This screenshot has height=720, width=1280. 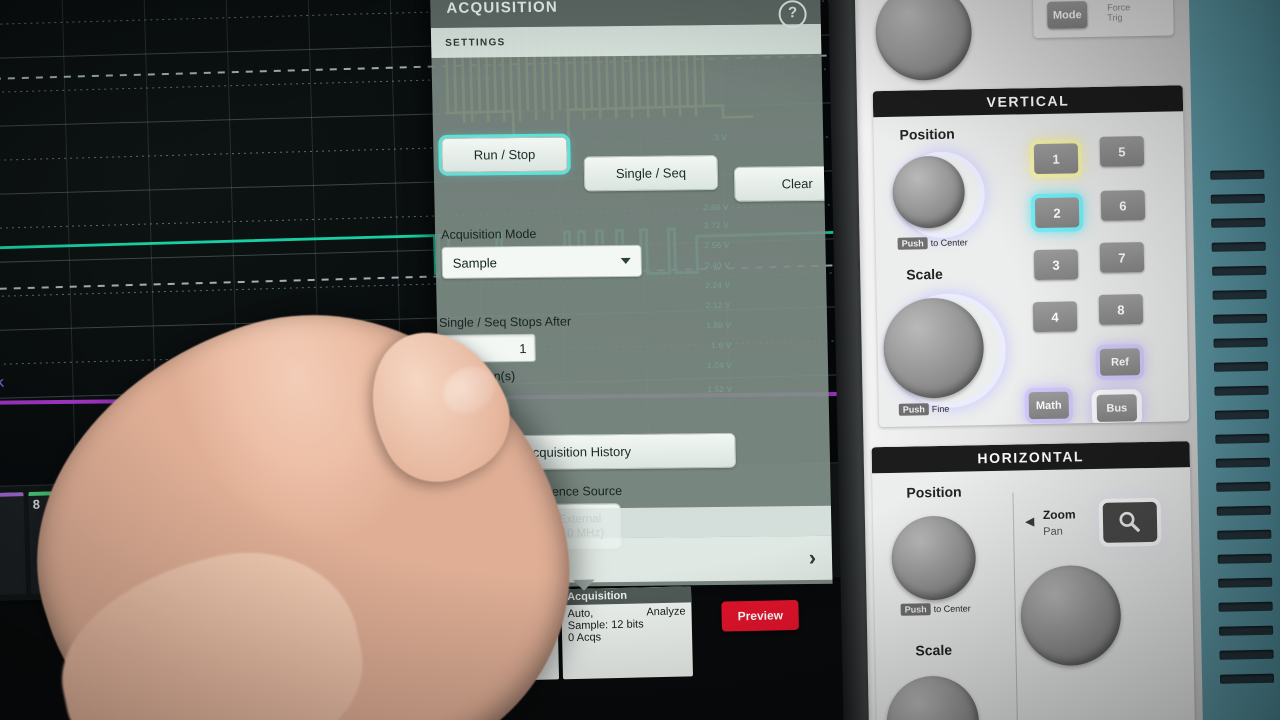 I want to click on bus-channel-label: UK, so click(x=2, y=384).